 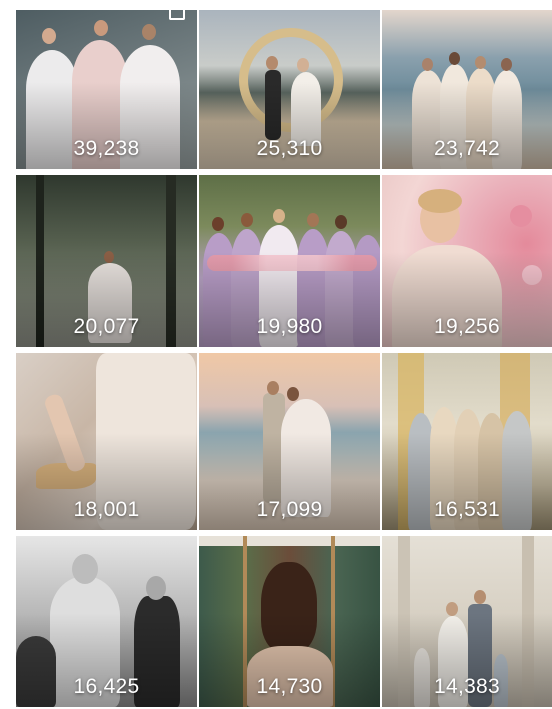 I want to click on view-count: 14,730, so click(x=289, y=686).